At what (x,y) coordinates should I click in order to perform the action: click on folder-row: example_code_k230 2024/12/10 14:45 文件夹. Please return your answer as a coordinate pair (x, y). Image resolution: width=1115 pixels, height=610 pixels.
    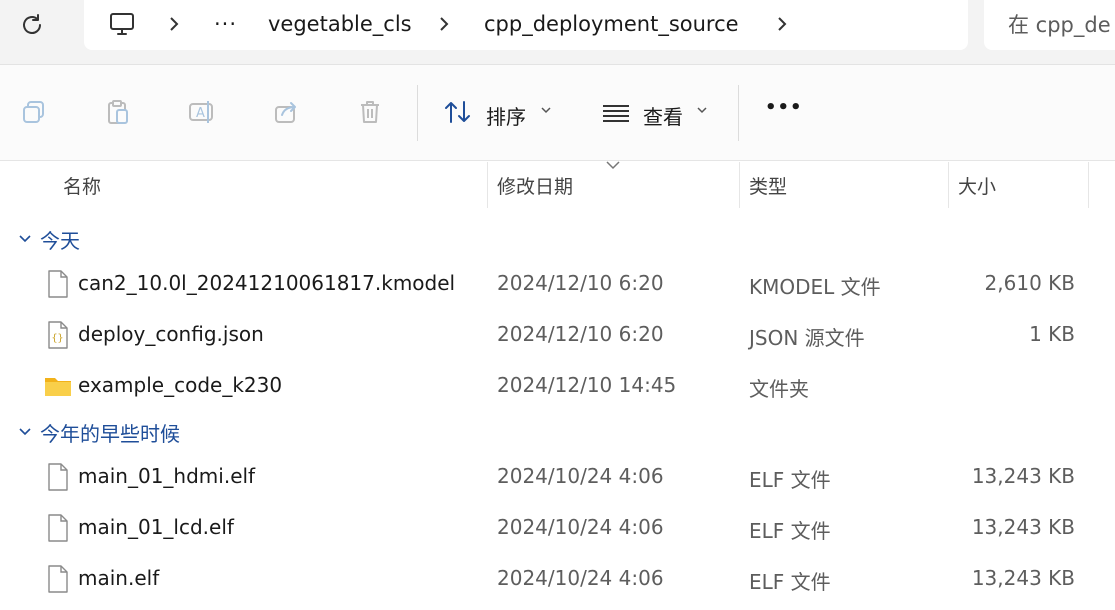
    Looking at the image, I should click on (557, 386).